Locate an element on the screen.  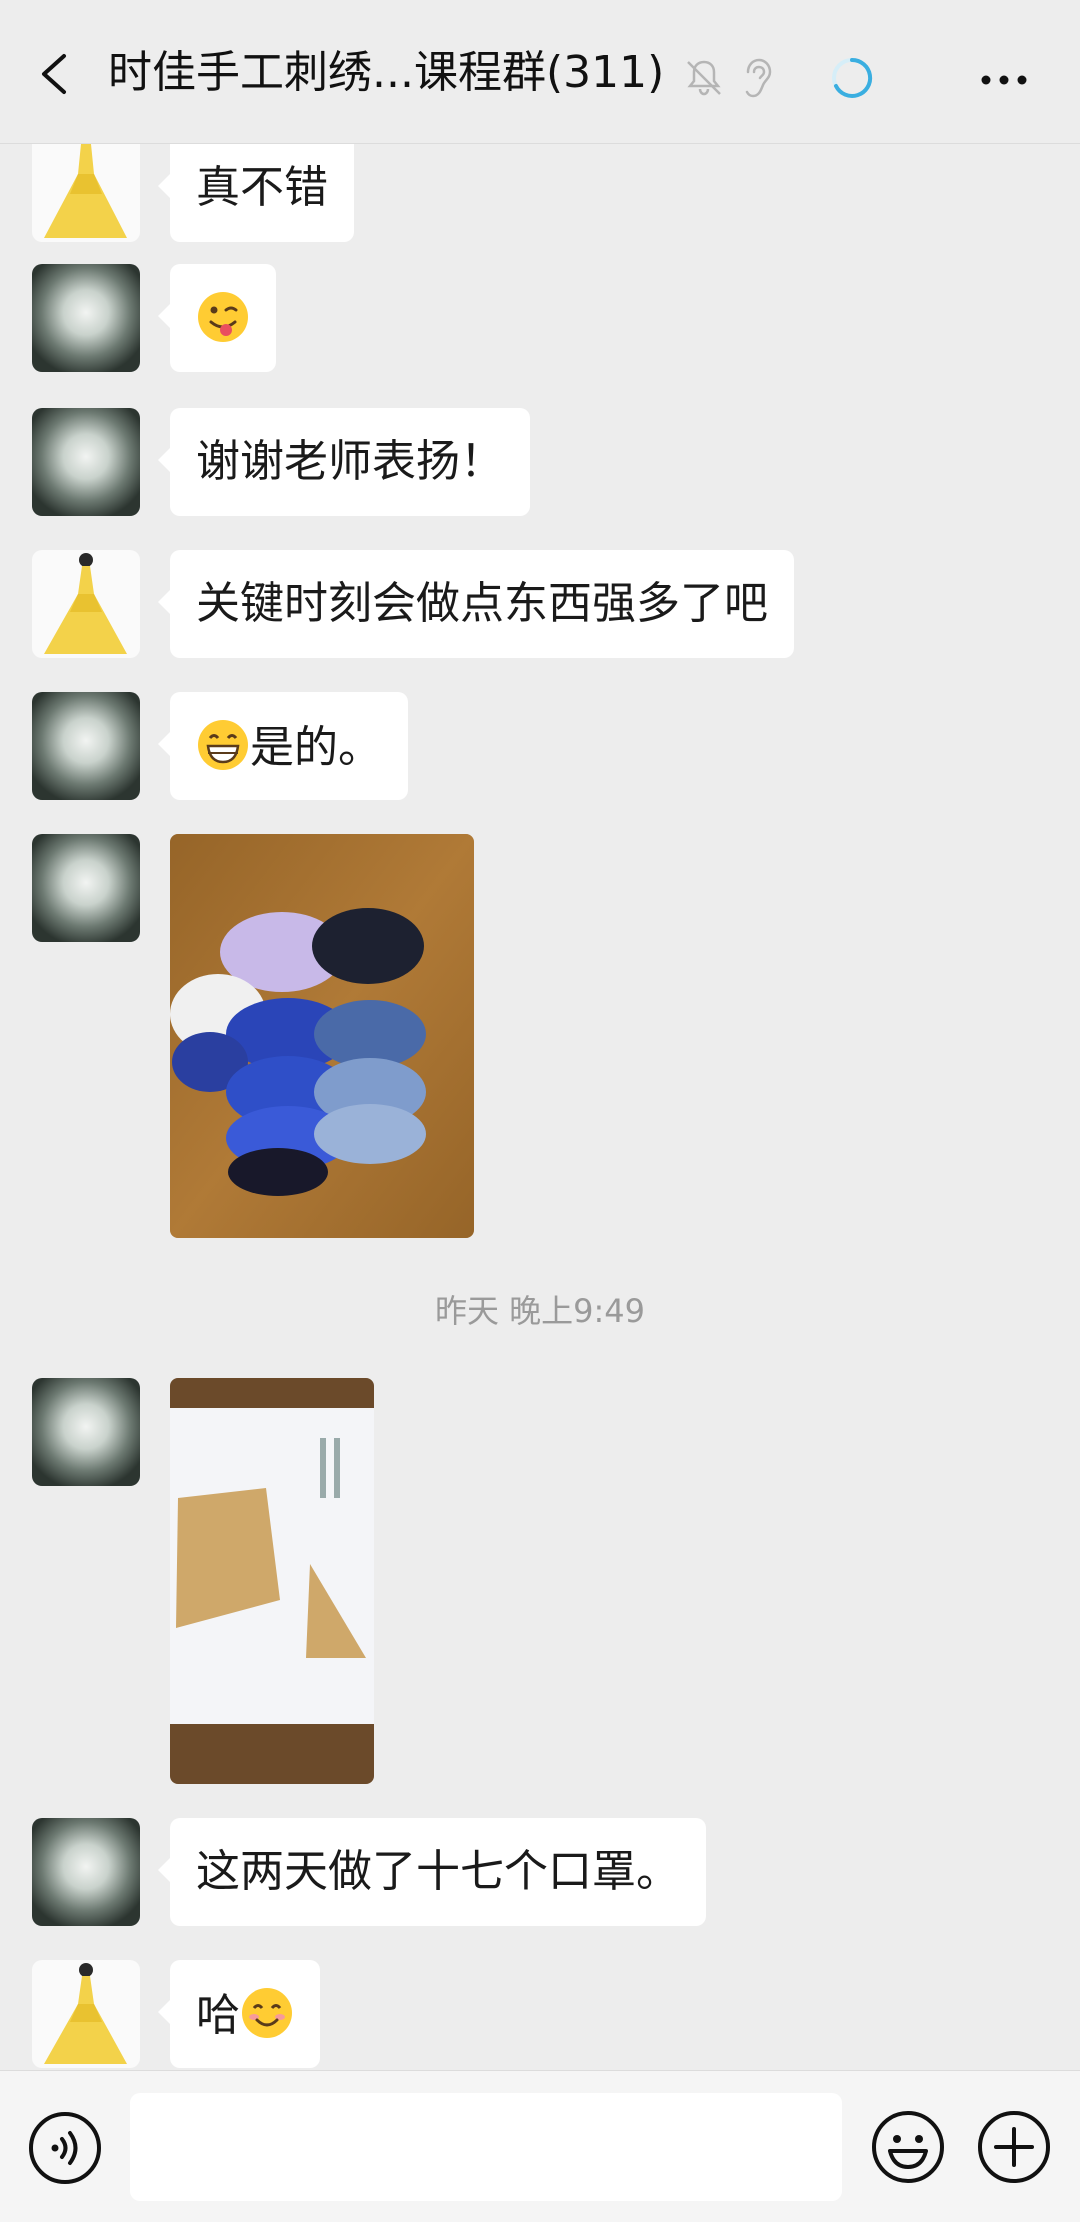
voice-icon is located at coordinates (65, 2148).